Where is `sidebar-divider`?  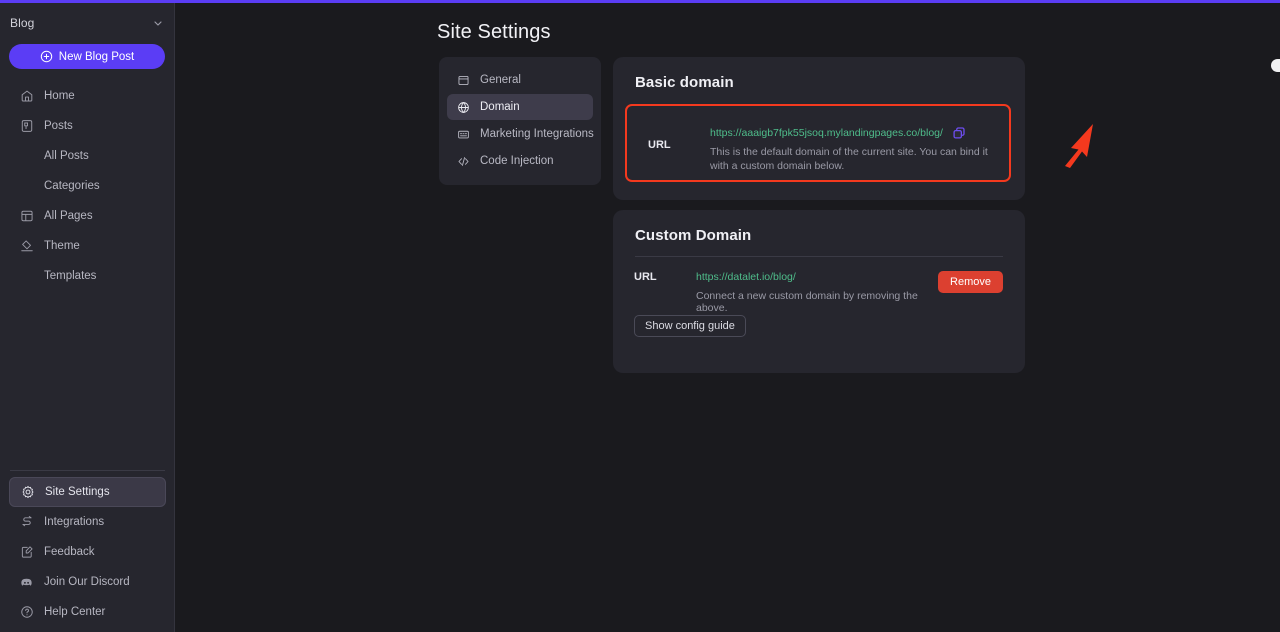
sidebar-divider is located at coordinates (87, 470).